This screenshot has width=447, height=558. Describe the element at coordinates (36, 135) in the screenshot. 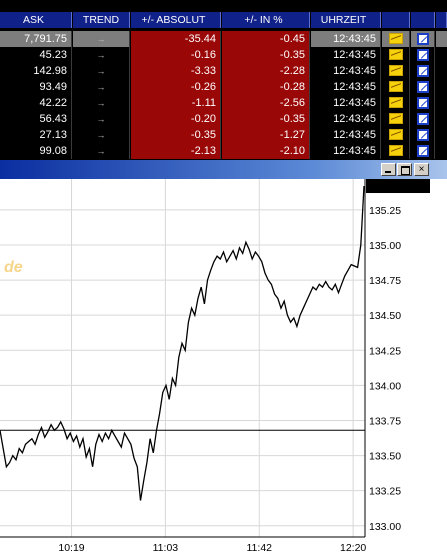

I see `cell-ask: 27.13` at that location.